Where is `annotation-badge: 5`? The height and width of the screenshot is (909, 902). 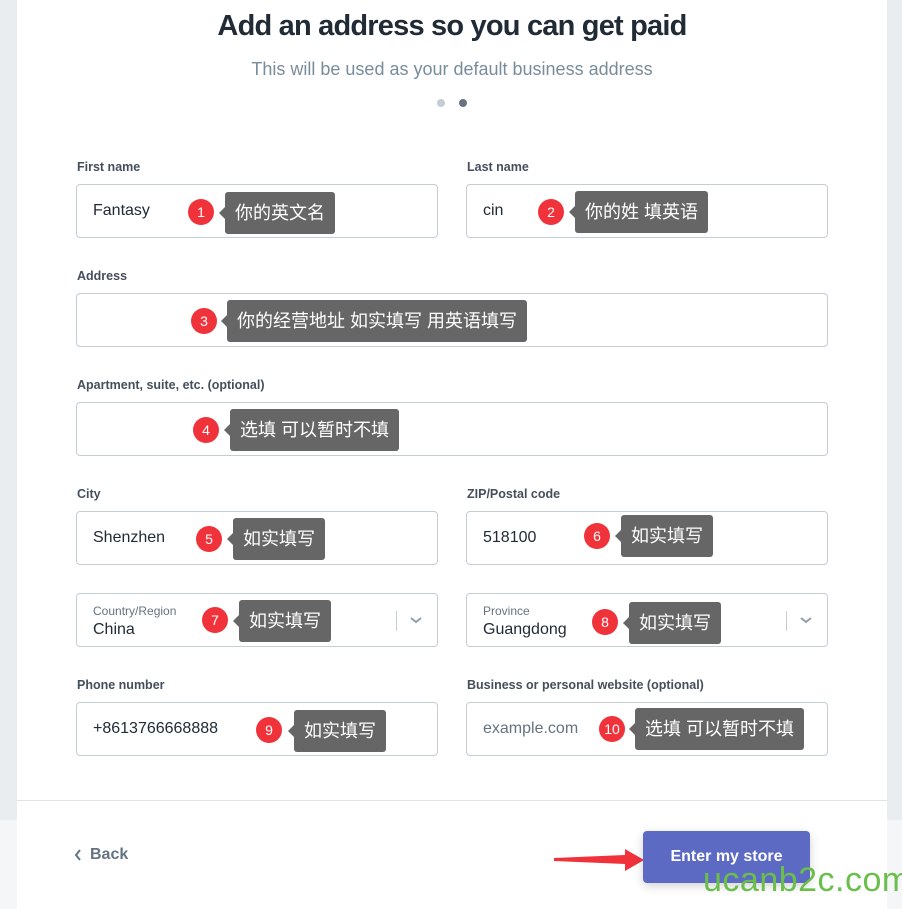
annotation-badge: 5 is located at coordinates (209, 539).